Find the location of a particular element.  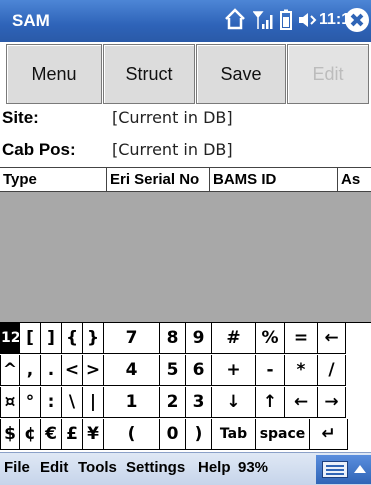

caret-up-icon is located at coordinates (360, 469).